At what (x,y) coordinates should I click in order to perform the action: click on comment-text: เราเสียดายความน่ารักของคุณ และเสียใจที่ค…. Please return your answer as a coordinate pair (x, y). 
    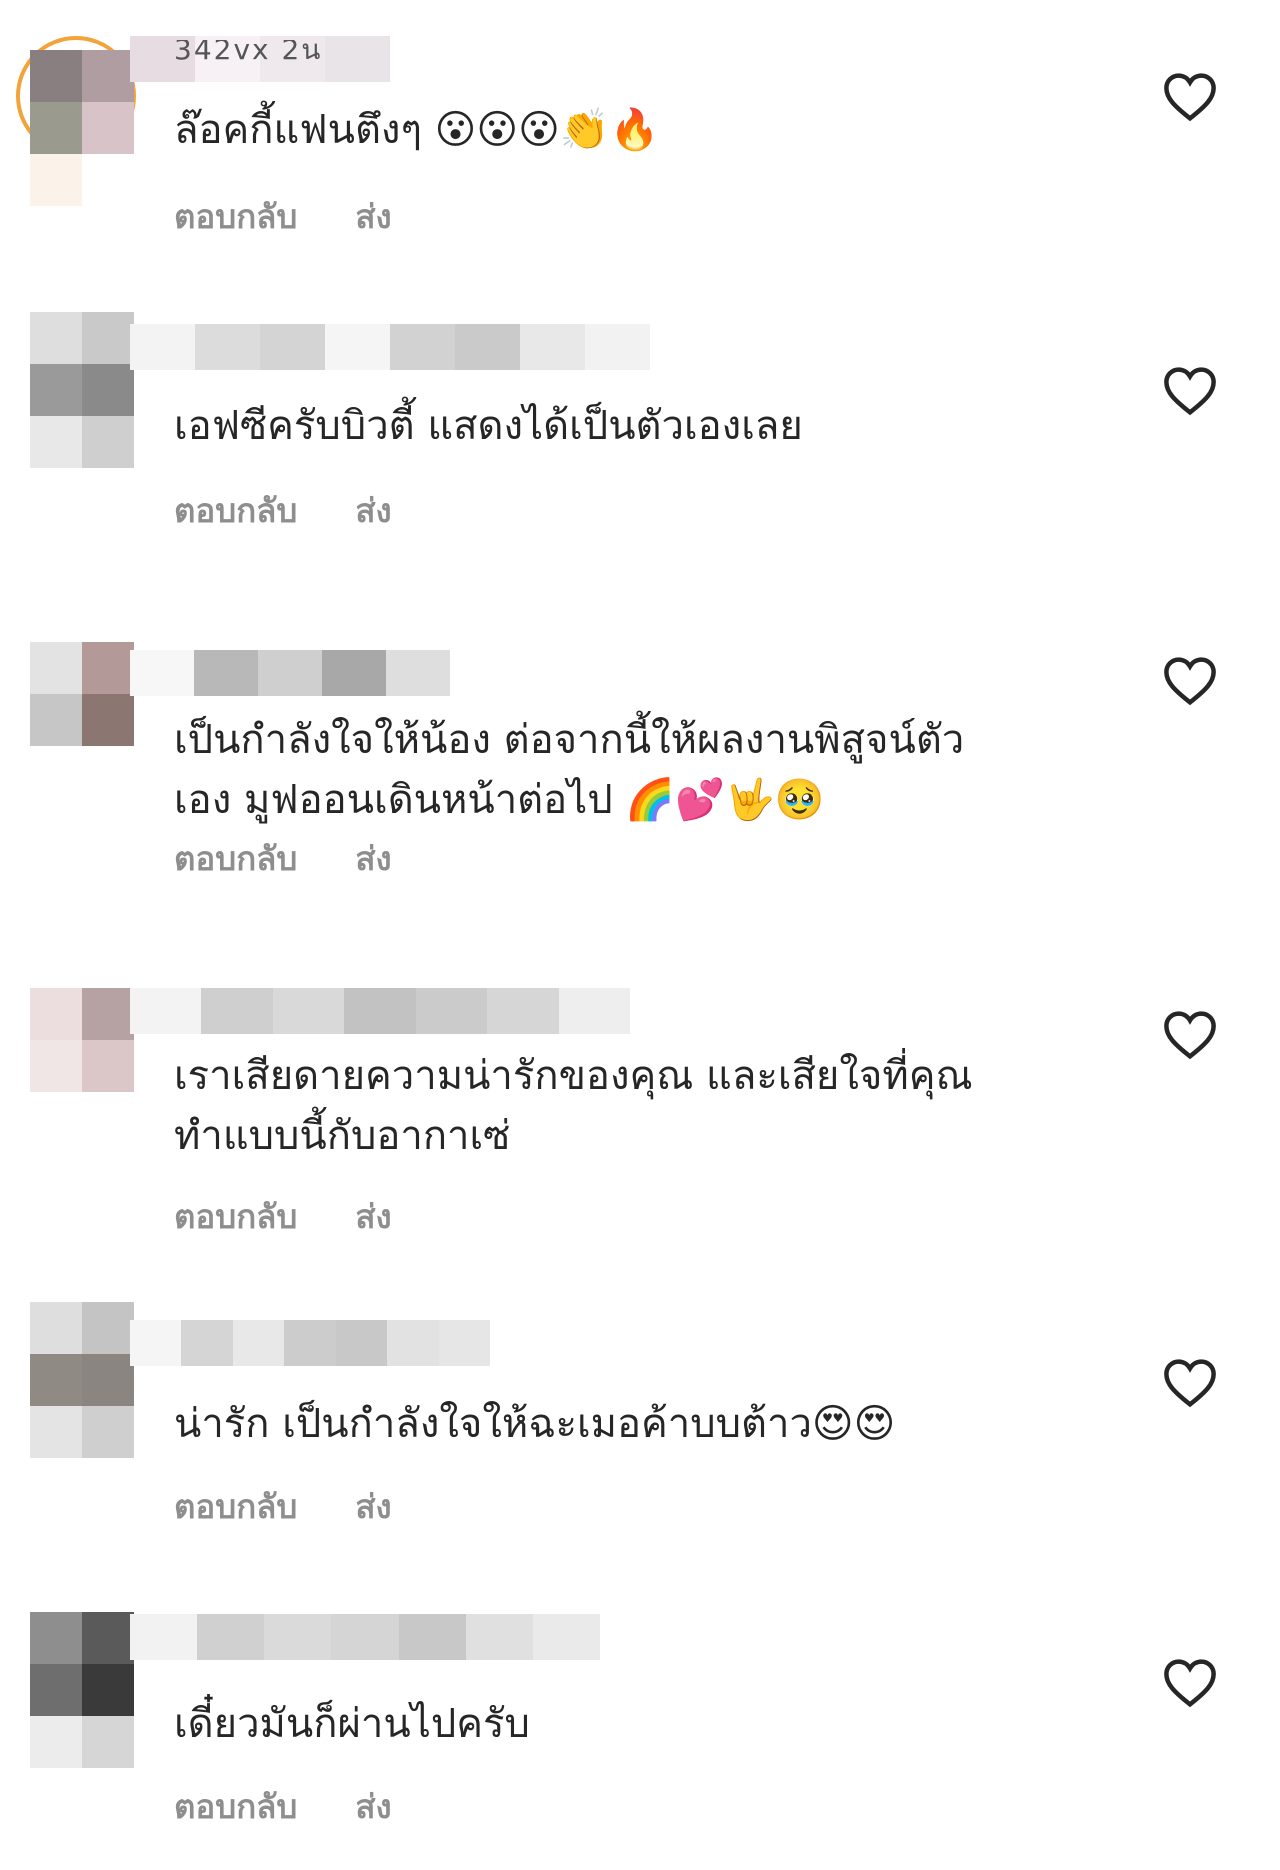
    Looking at the image, I should click on (573, 1106).